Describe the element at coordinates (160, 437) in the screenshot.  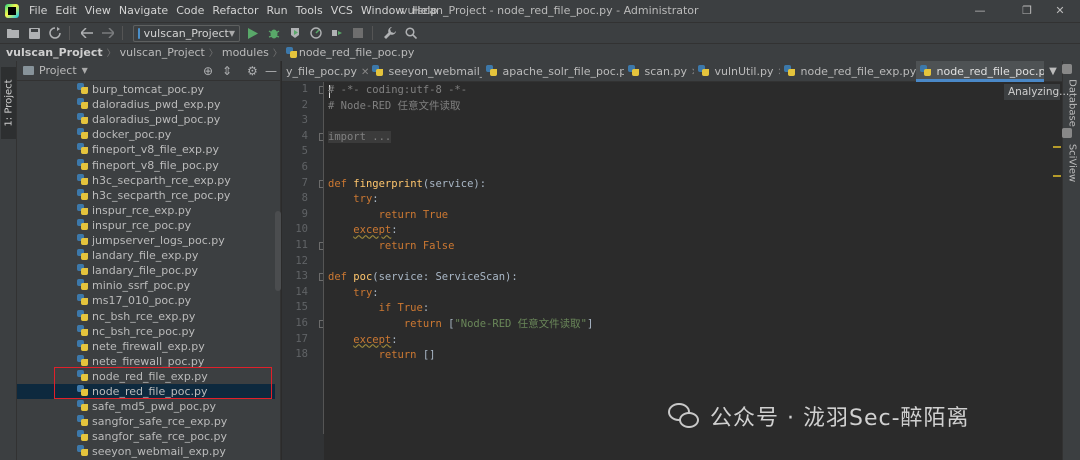
I see `file-tree-item-label: sangfor_safe_rce_poc.py` at that location.